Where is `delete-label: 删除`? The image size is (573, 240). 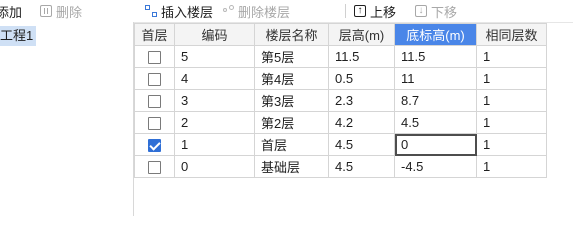 delete-label: 删除 is located at coordinates (69, 12).